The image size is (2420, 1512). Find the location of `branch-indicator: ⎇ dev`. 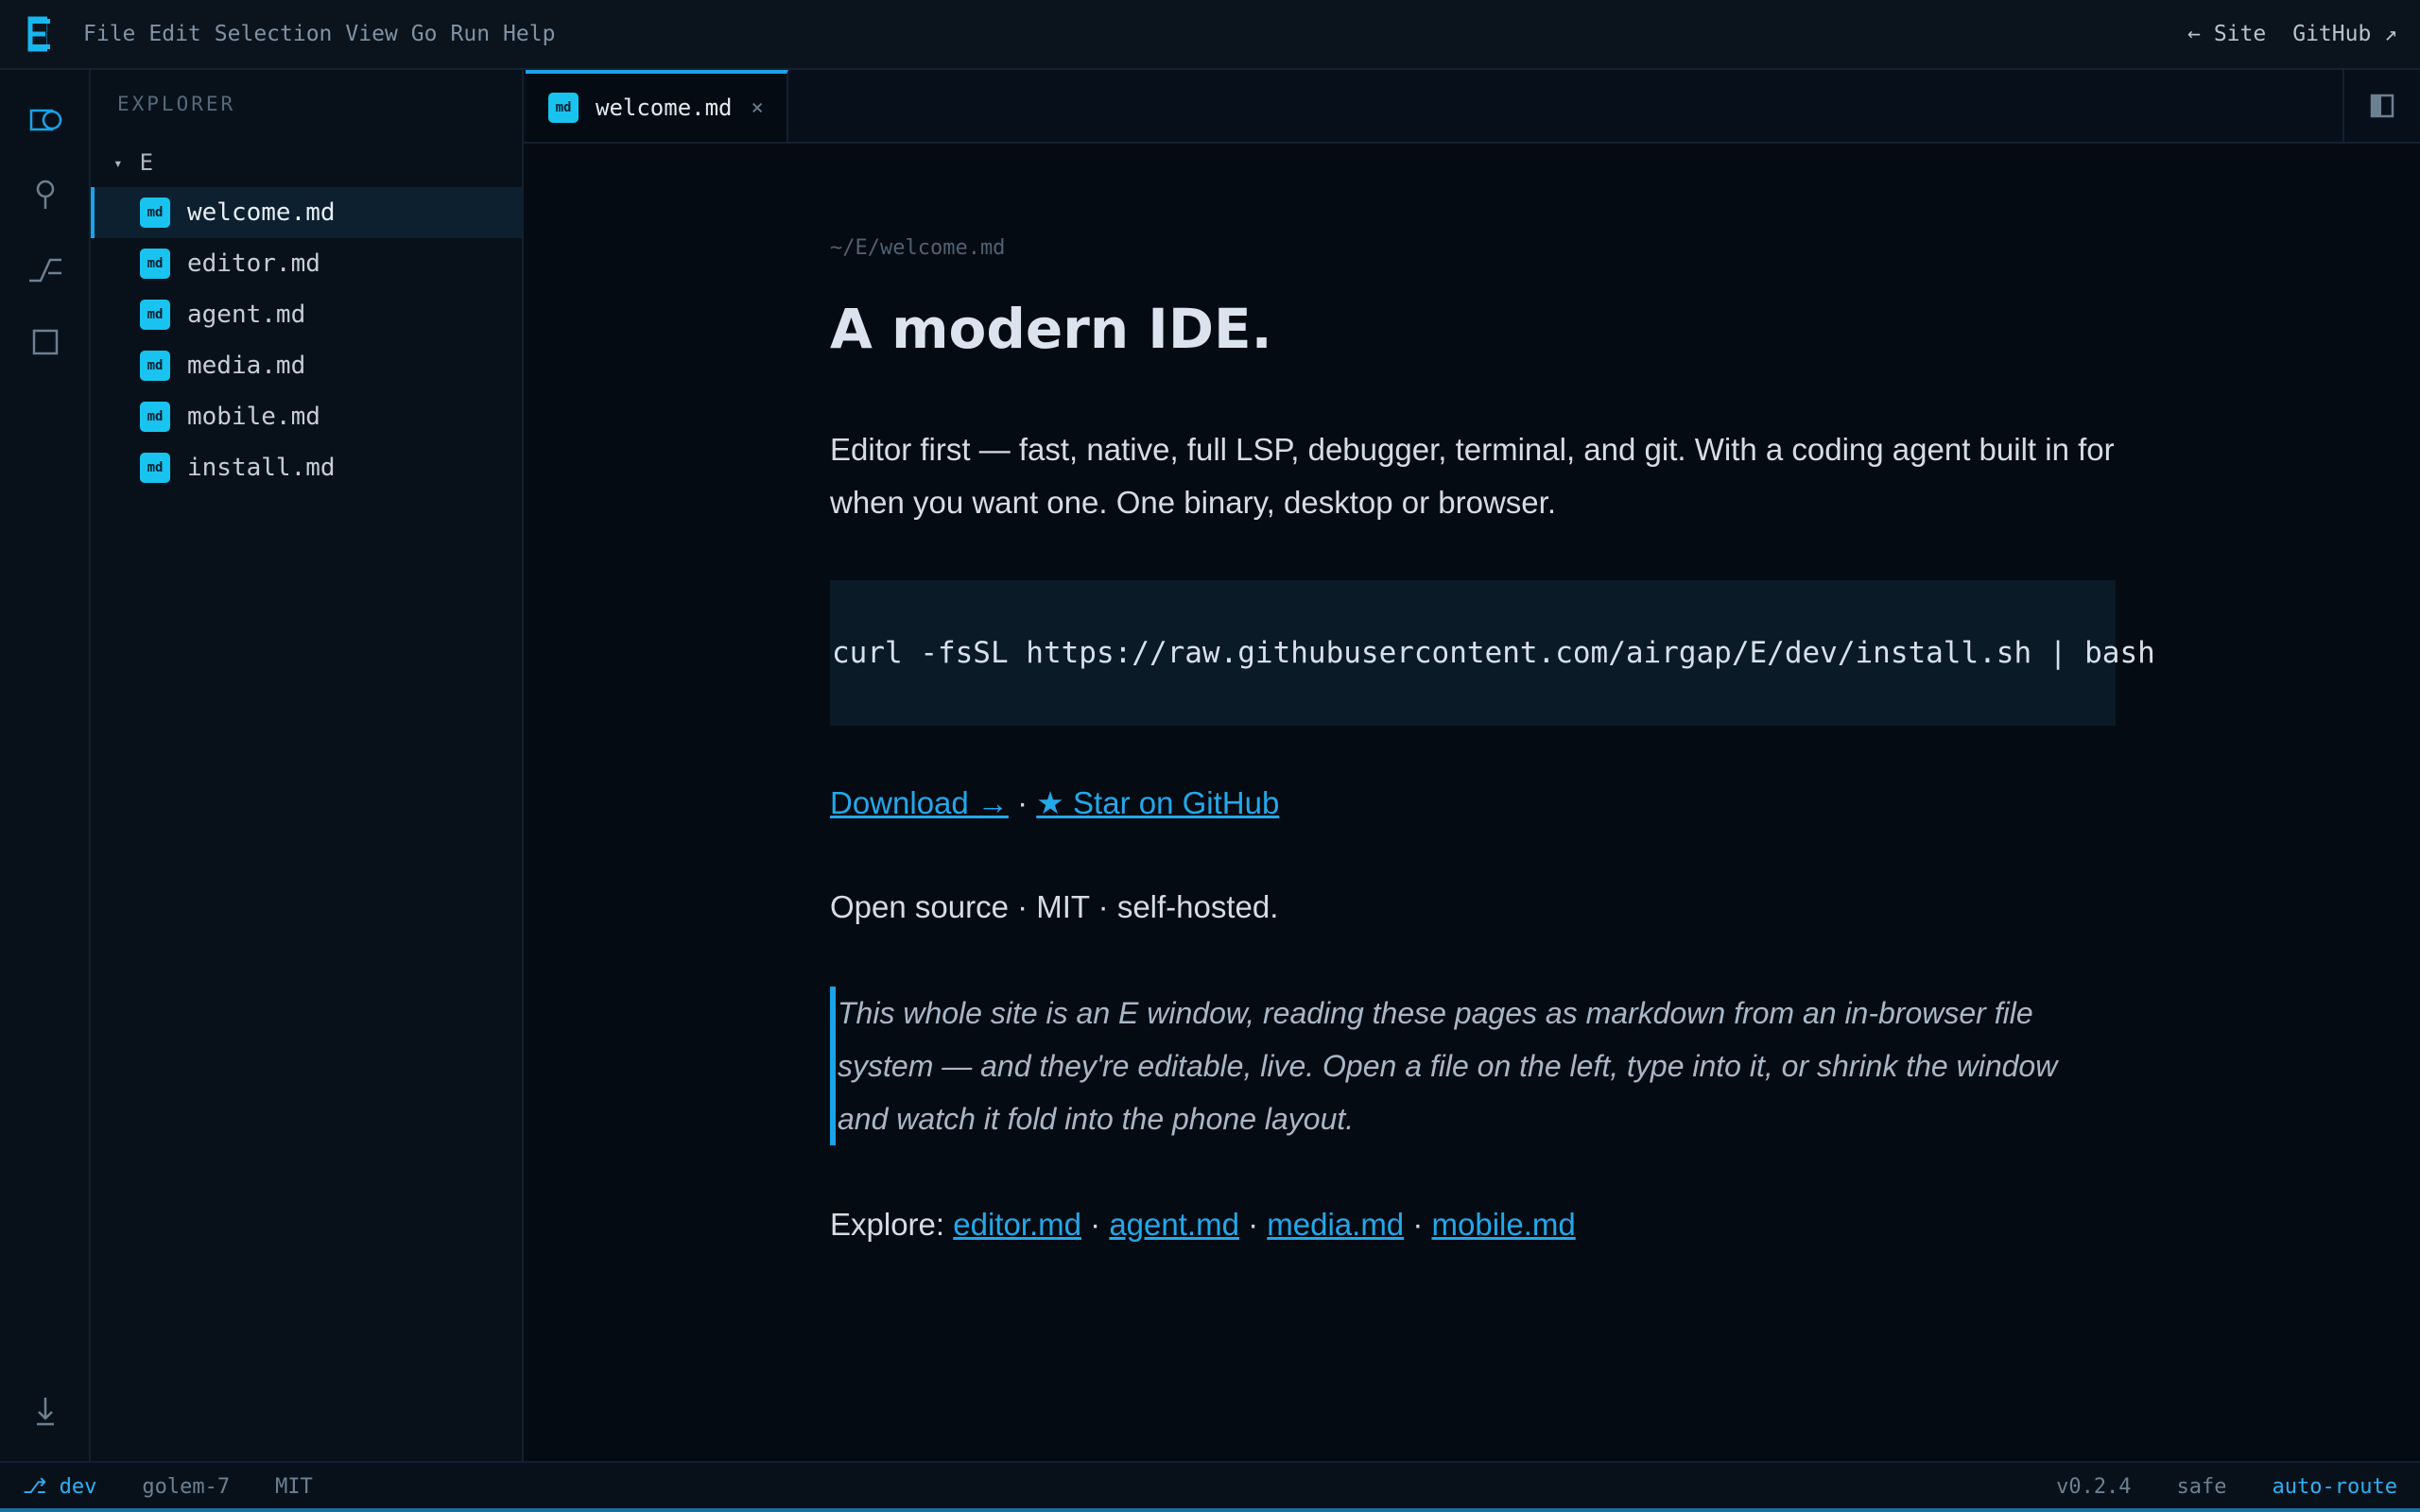

branch-indicator: ⎇ dev is located at coordinates (59, 1487).